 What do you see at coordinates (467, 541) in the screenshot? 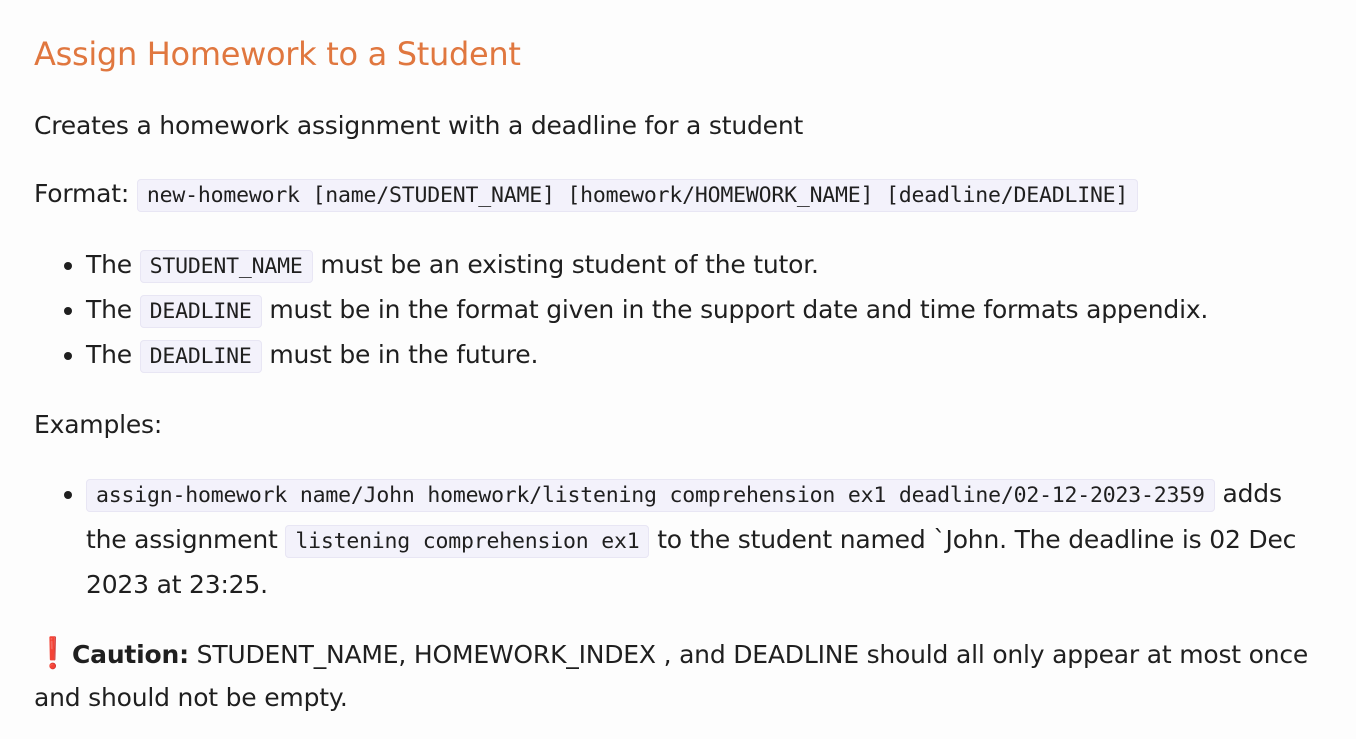
I see `example-assignment-code: listening comprehension ex1` at bounding box center [467, 541].